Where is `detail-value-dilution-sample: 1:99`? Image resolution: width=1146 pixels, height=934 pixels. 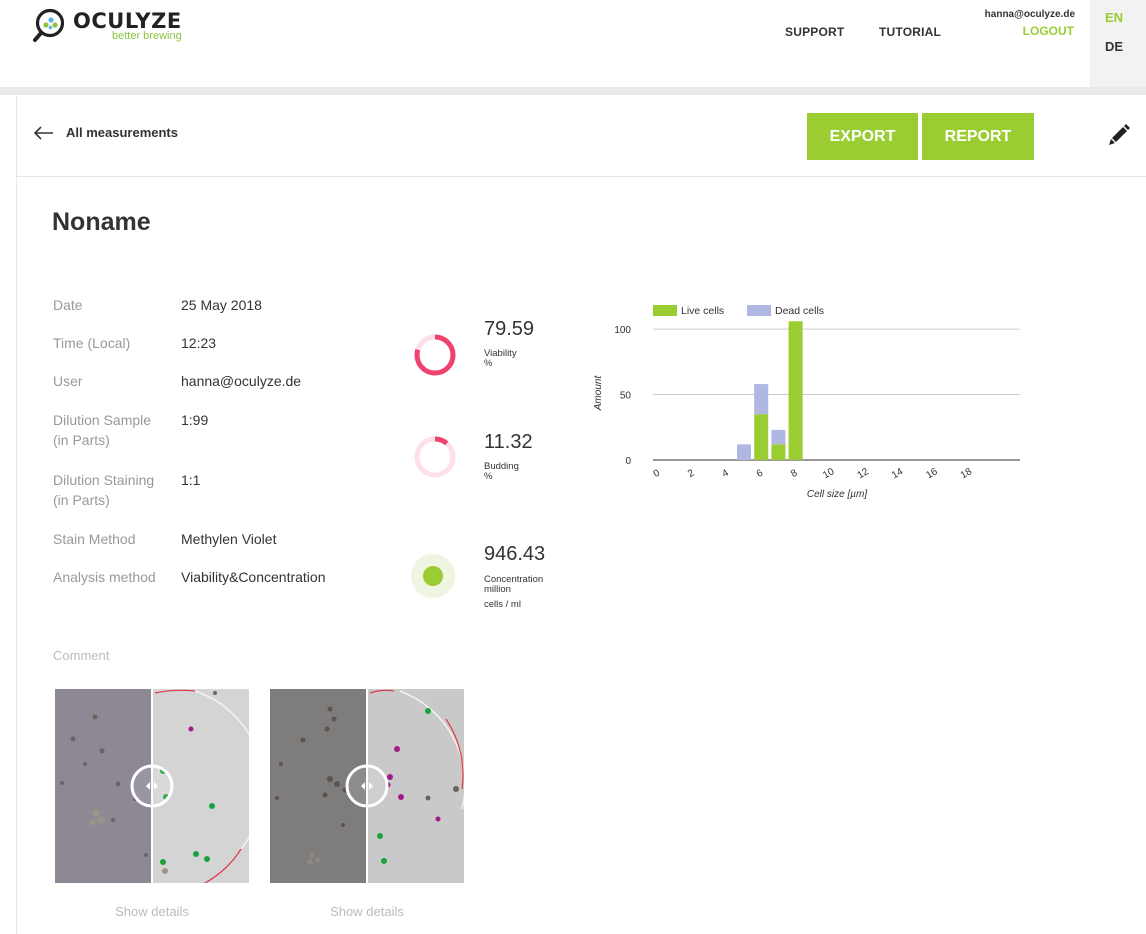
detail-value-dilution-sample: 1:99 is located at coordinates (195, 420).